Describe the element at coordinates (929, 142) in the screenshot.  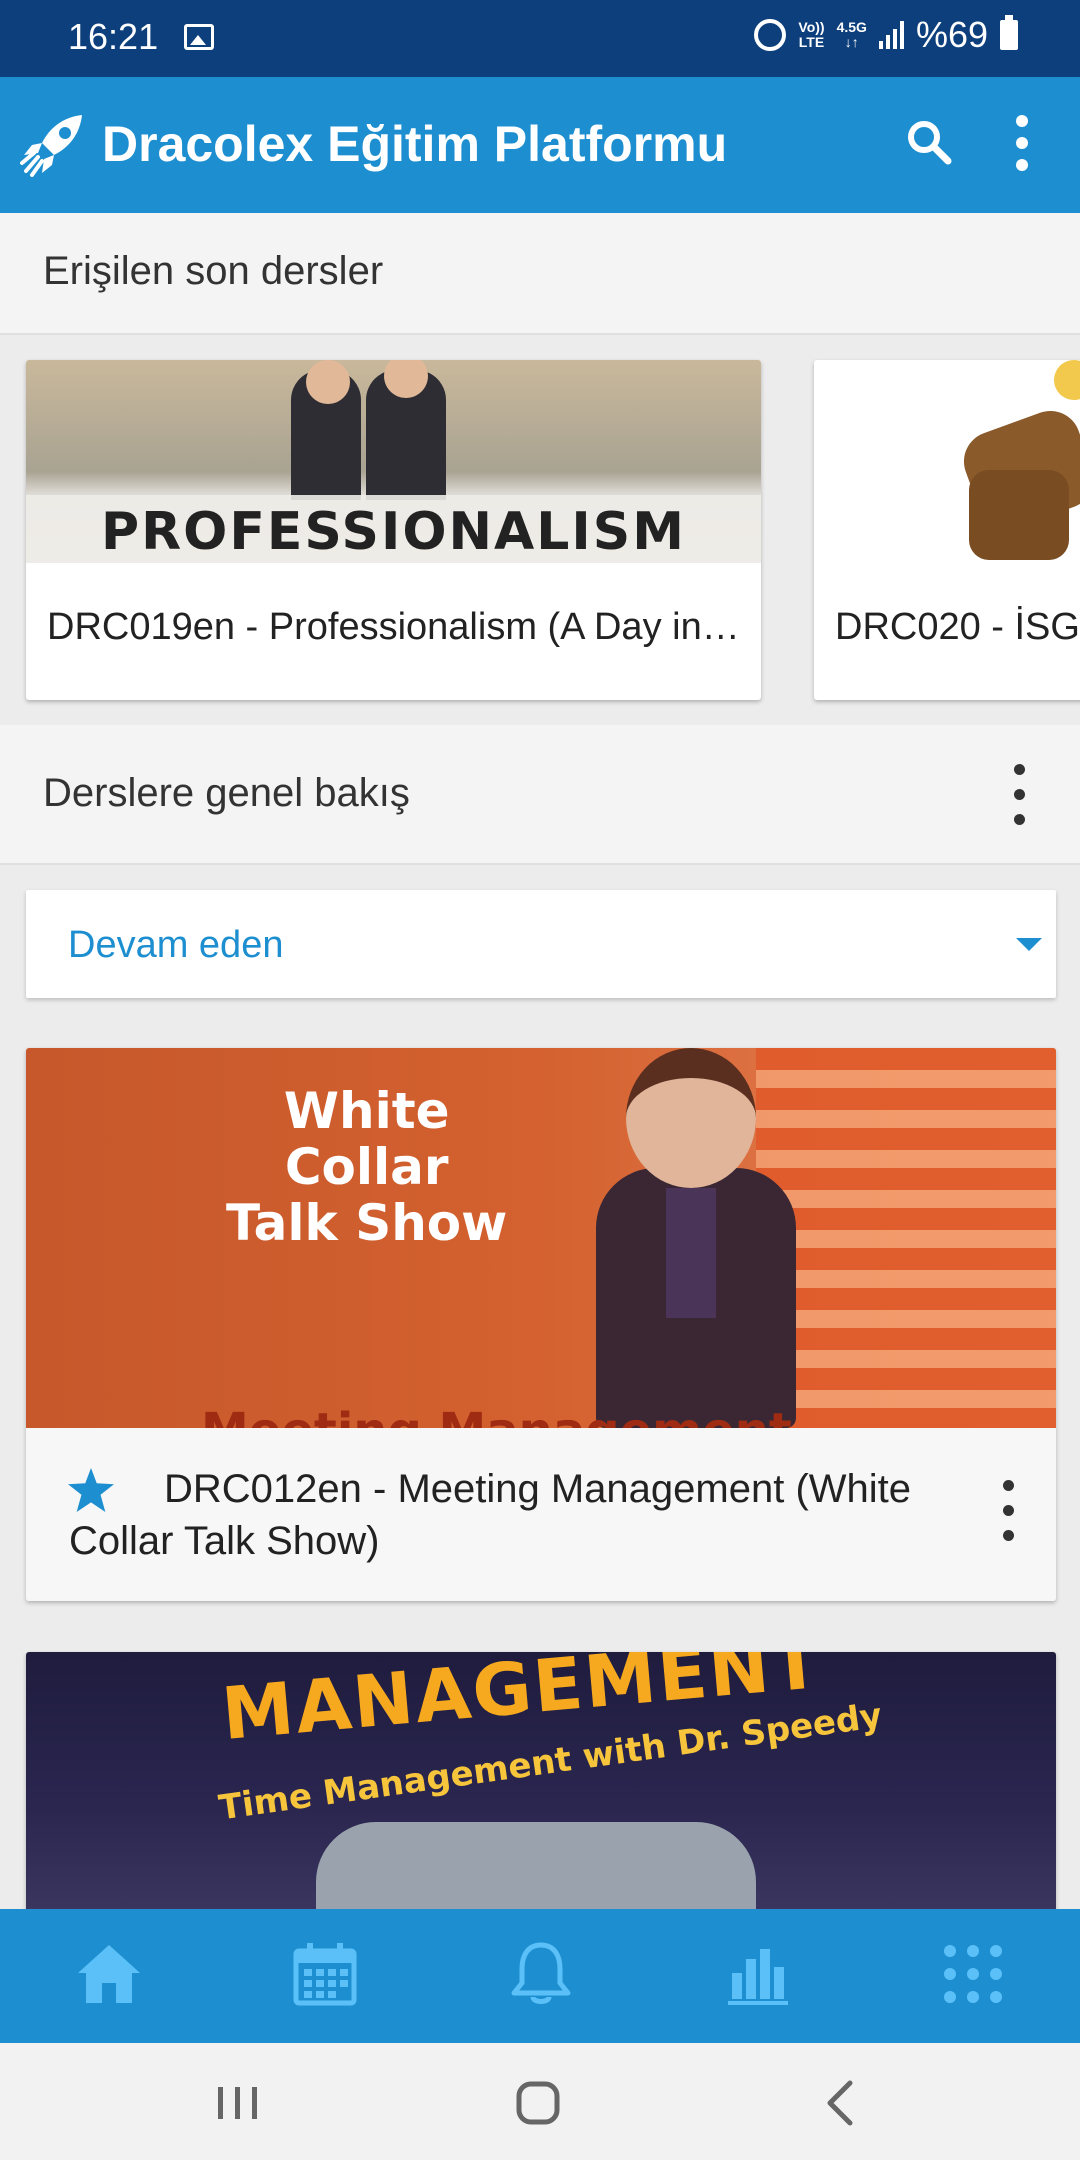
I see `search-icon` at that location.